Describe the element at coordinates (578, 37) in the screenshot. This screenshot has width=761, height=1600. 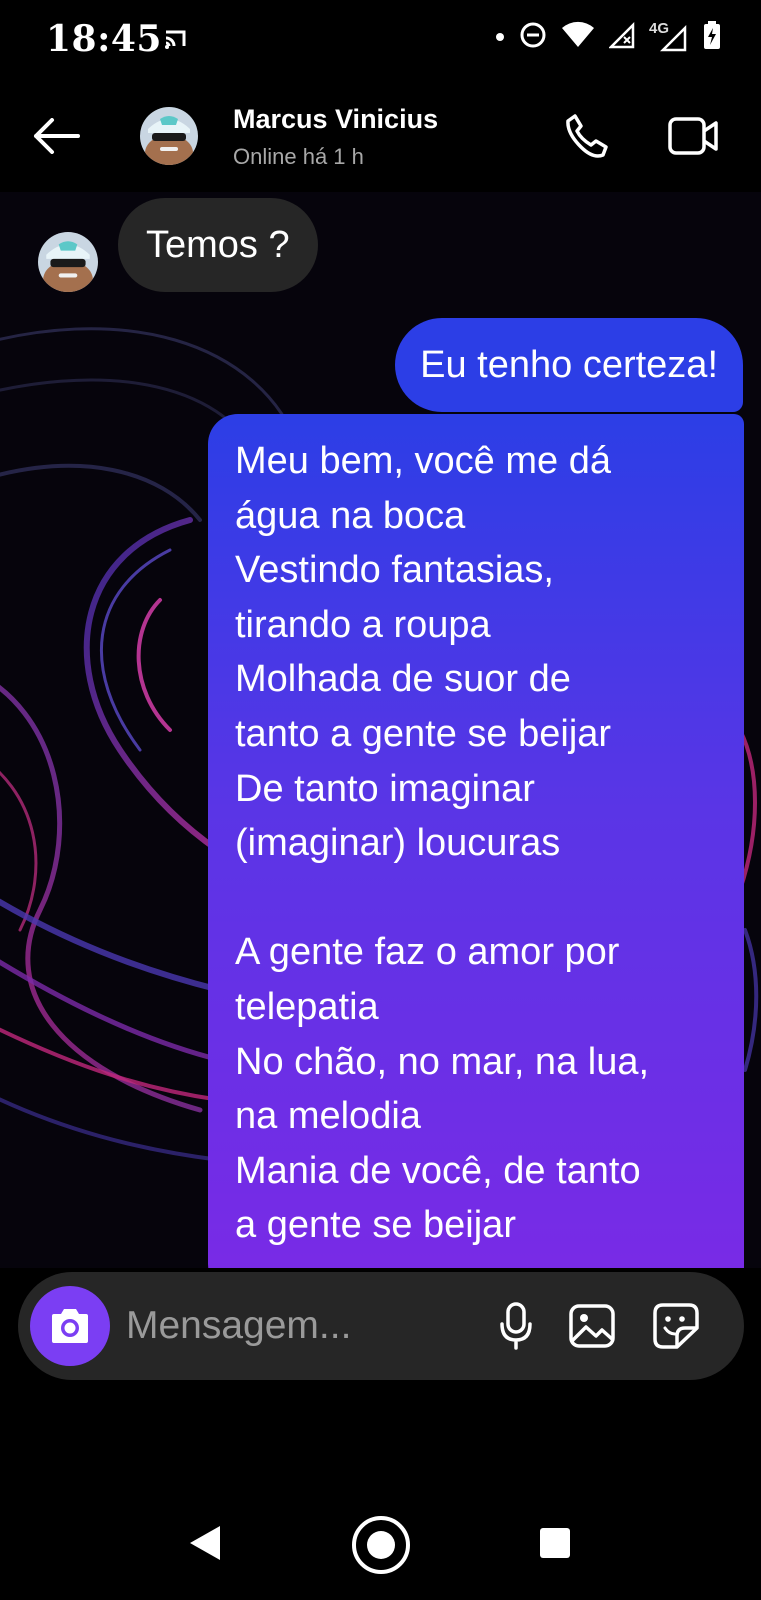
I see `wifi-icon` at that location.